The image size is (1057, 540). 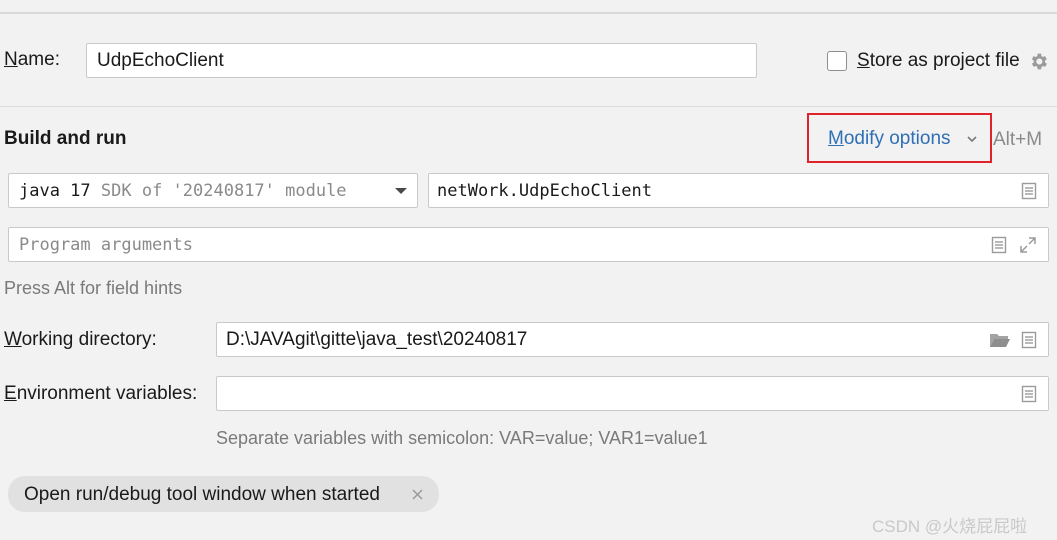 I want to click on top-divider, so click(x=528, y=13).